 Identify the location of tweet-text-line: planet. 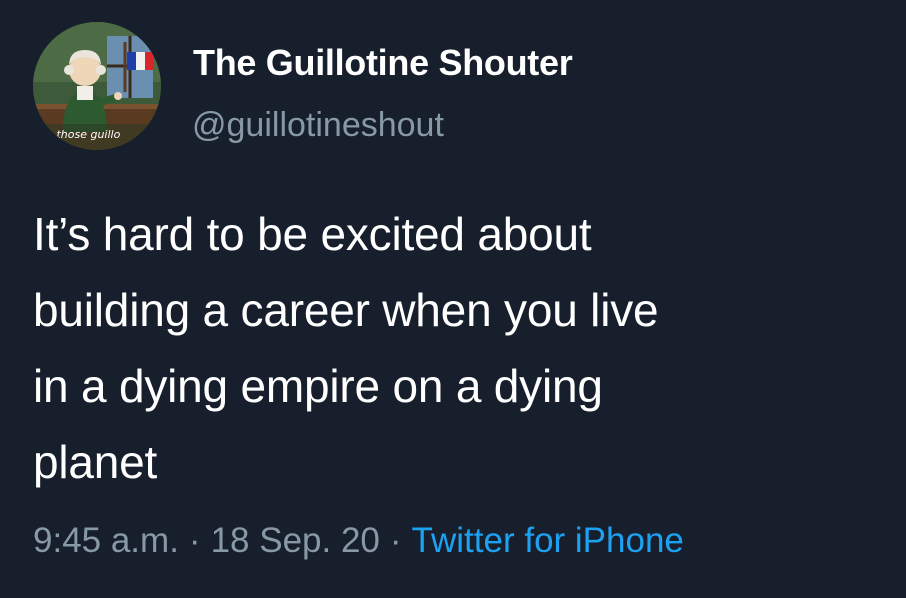
(95, 462).